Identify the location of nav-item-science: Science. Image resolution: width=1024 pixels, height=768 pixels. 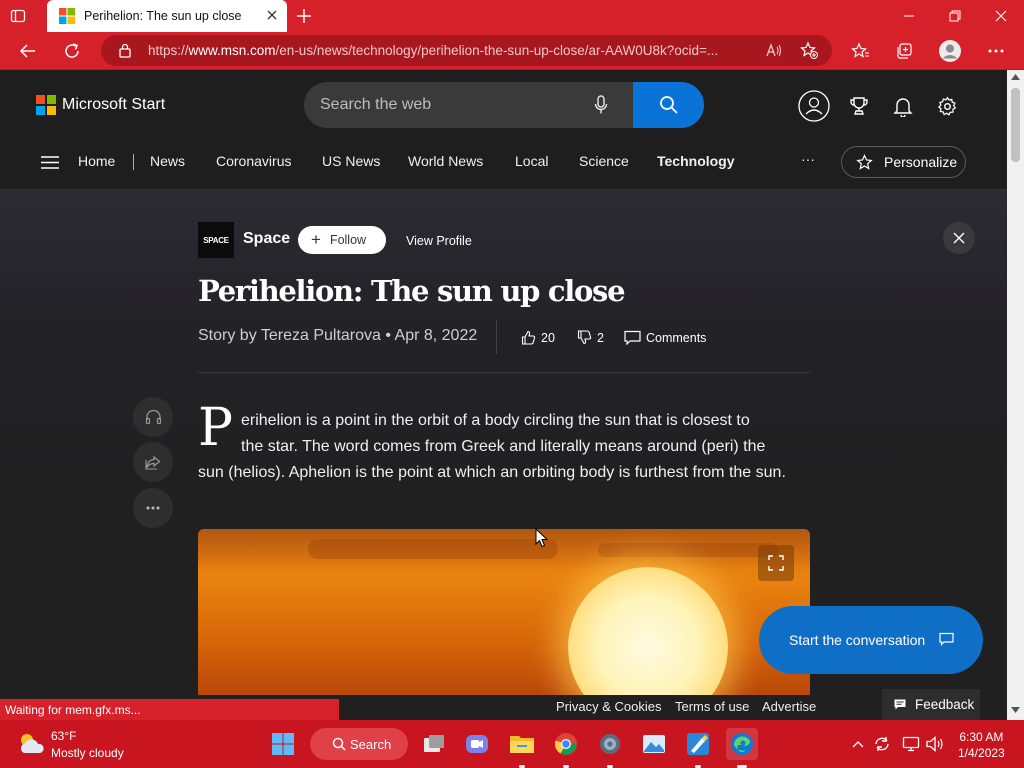
(604, 161).